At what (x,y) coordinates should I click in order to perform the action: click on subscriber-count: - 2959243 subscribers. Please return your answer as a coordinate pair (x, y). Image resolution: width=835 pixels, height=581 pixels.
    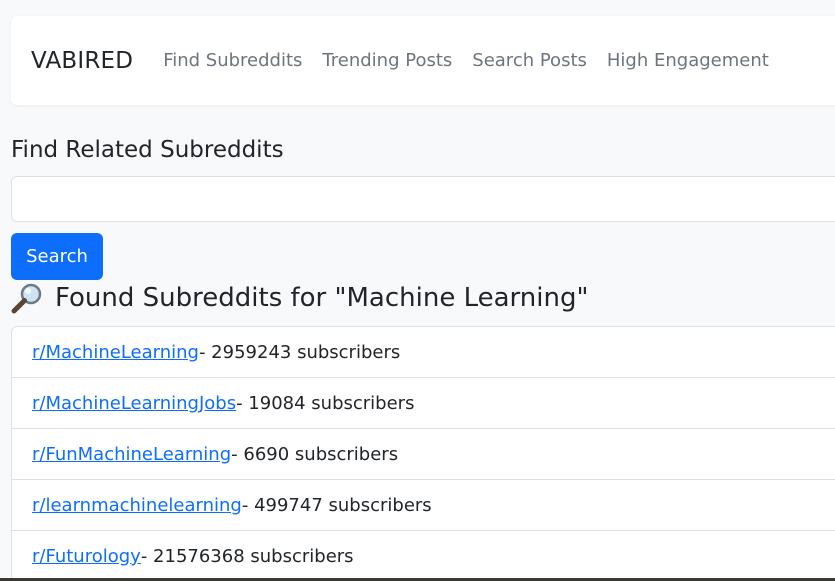
    Looking at the image, I should click on (299, 352).